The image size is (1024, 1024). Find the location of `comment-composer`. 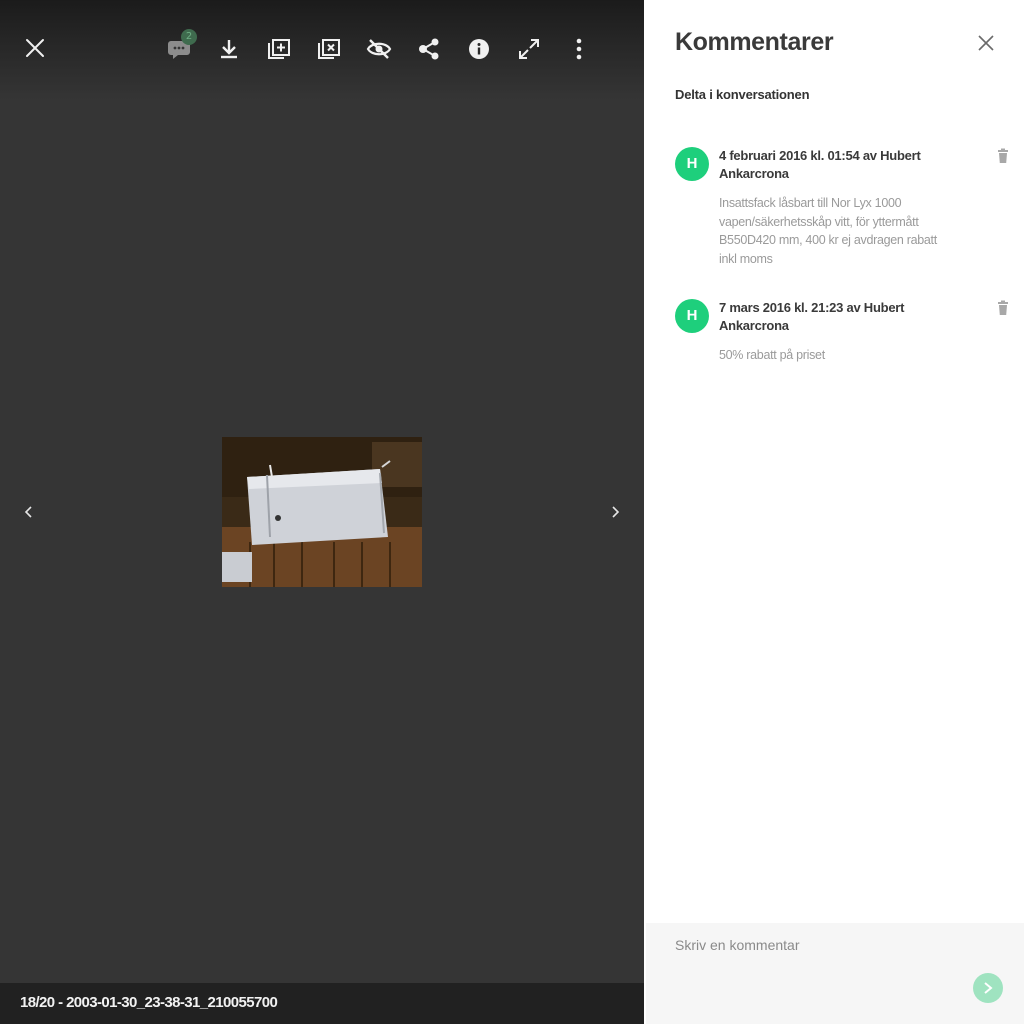

comment-composer is located at coordinates (835, 973).